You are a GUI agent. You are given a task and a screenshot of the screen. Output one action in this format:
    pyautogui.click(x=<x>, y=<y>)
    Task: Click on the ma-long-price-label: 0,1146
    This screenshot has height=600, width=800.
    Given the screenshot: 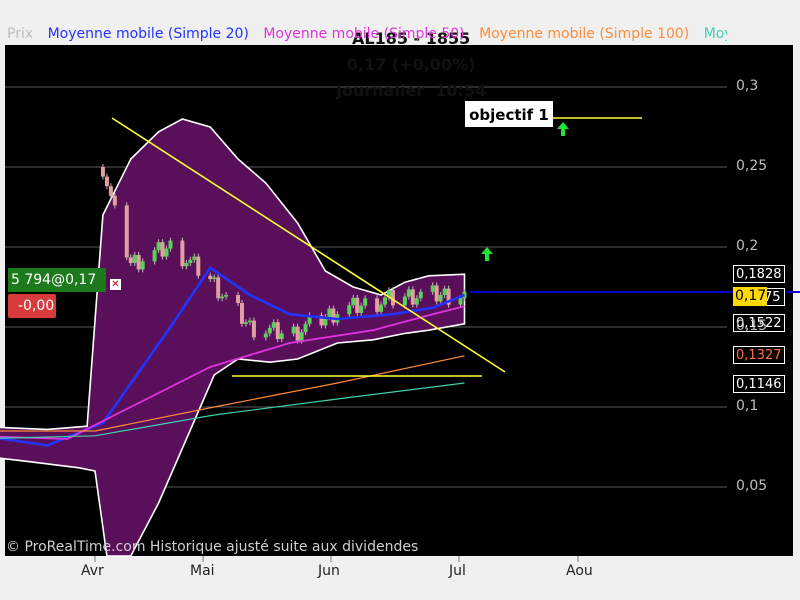 What is the action you would take?
    pyautogui.click(x=759, y=384)
    